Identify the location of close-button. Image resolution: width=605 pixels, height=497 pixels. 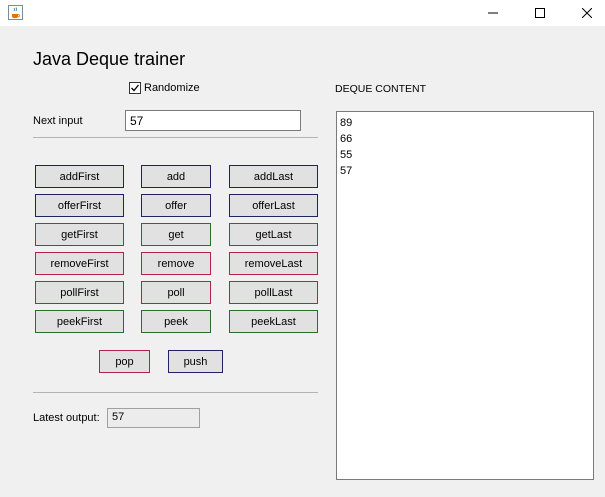
(584, 13).